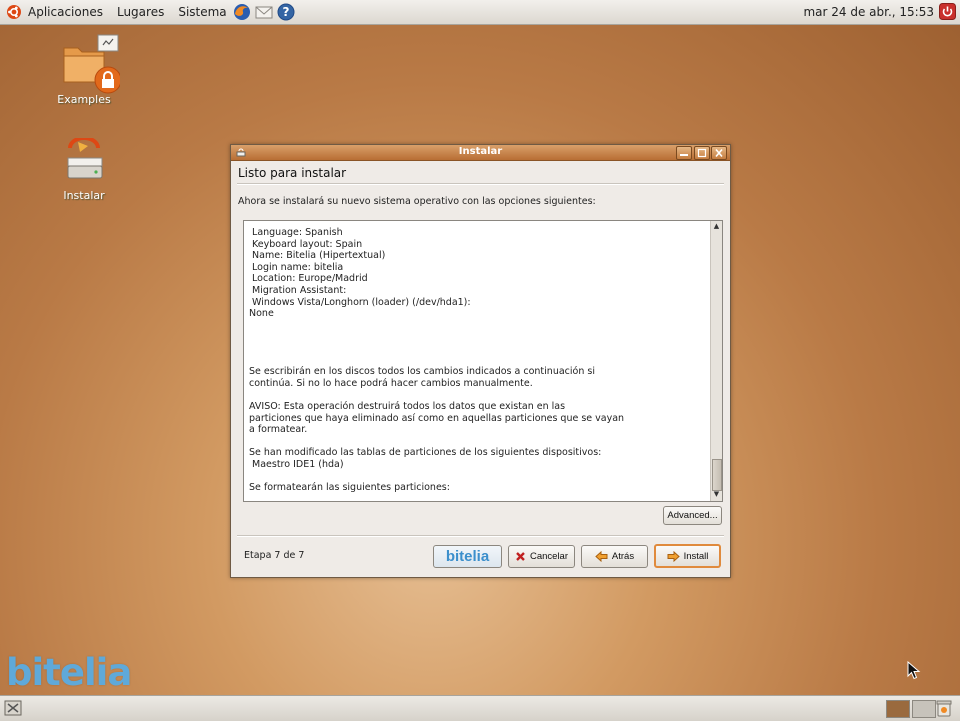 This screenshot has height=721, width=960. Describe the element at coordinates (696, 556) in the screenshot. I see `install-button-label: Install` at that location.